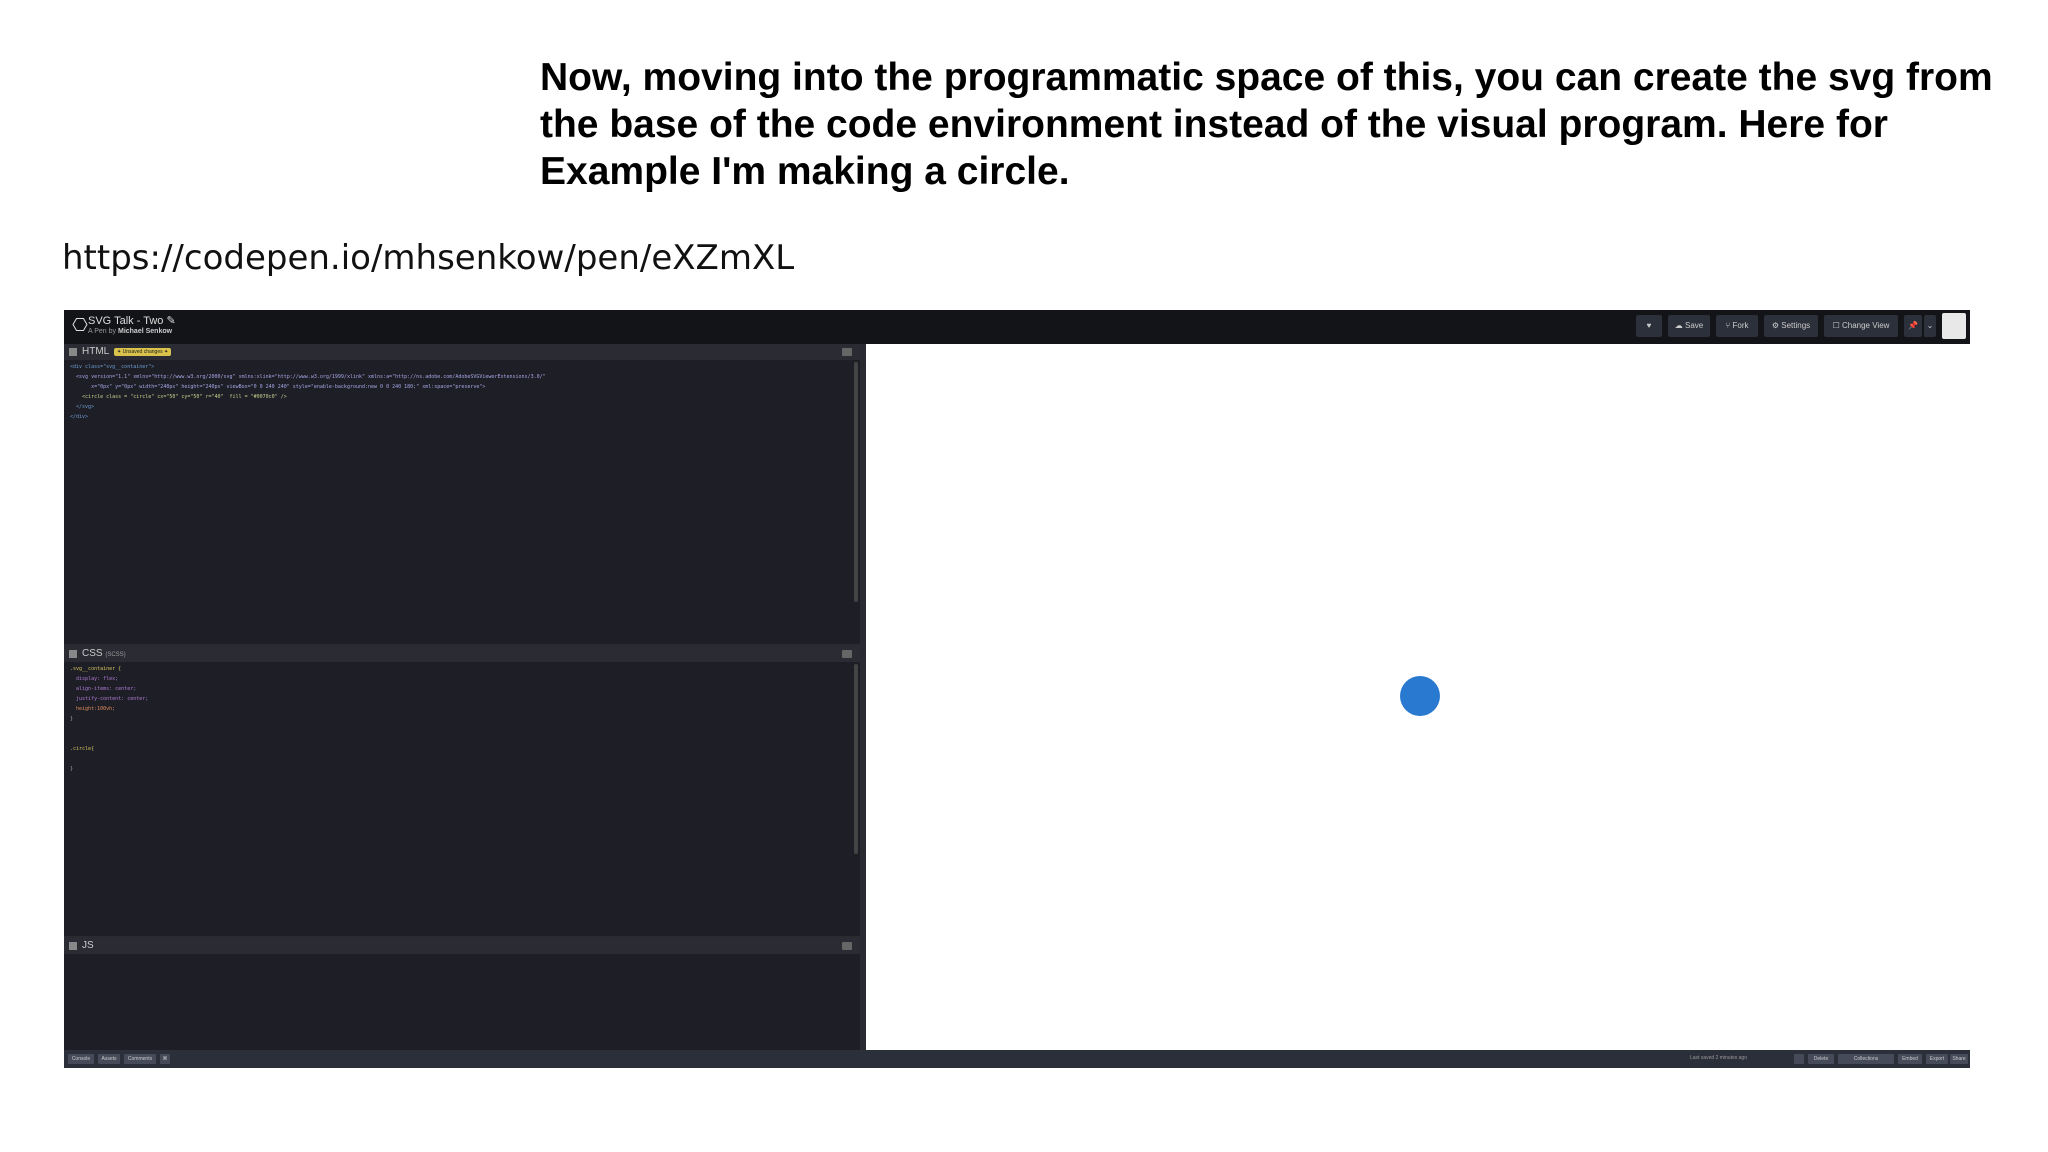  Describe the element at coordinates (93, 709) in the screenshot. I see `code-line: height:100vh;` at that location.